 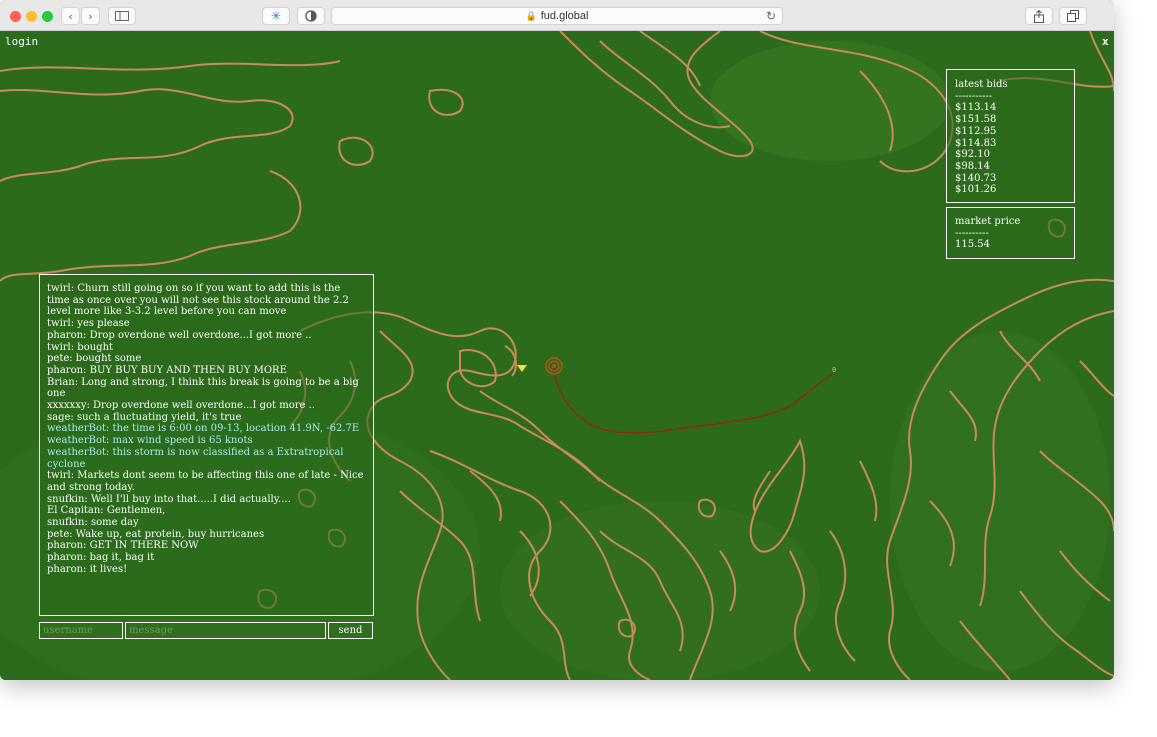 I want to click on bid-item: $101.26, so click(x=976, y=190).